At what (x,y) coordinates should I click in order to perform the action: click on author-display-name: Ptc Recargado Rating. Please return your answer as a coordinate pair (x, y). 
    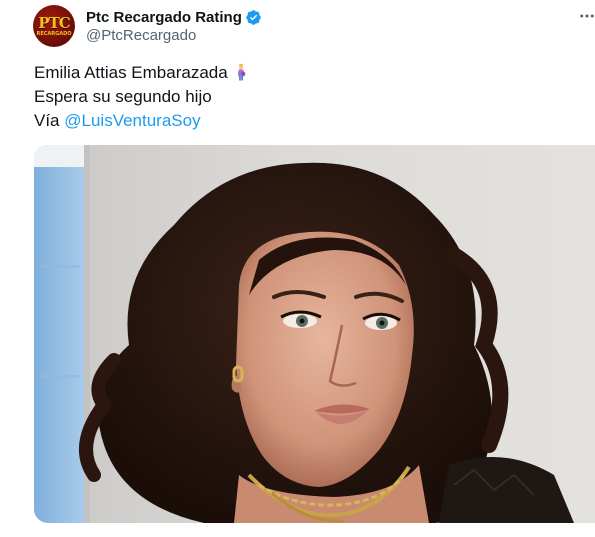
    Looking at the image, I should click on (164, 17).